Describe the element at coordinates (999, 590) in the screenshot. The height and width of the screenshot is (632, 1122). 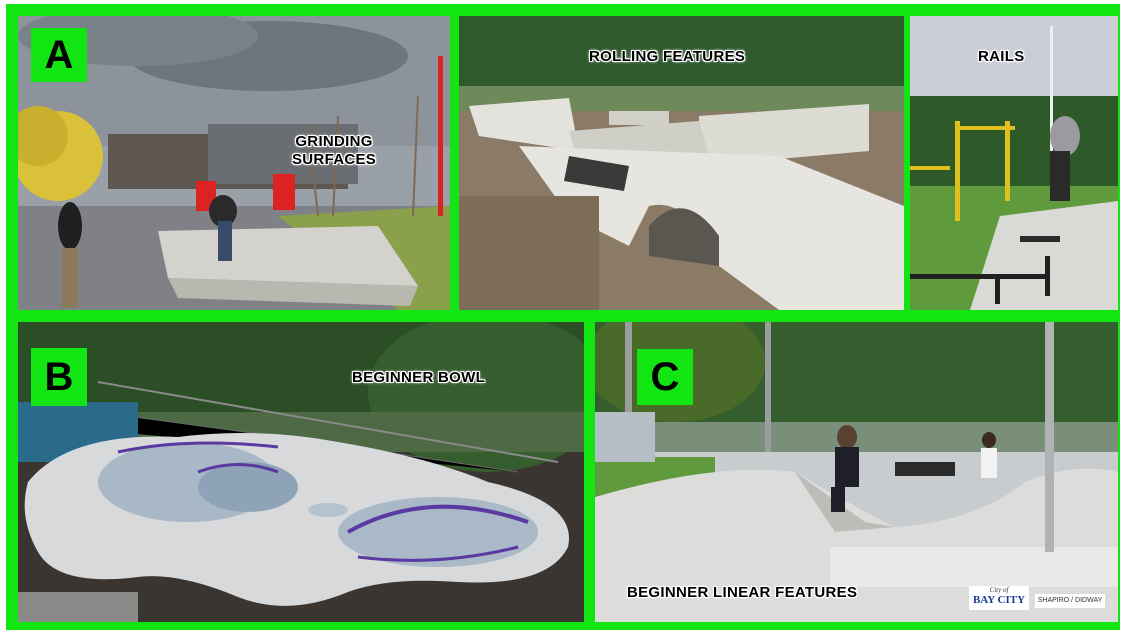
I see `bay-city-logo-script: City of` at that location.